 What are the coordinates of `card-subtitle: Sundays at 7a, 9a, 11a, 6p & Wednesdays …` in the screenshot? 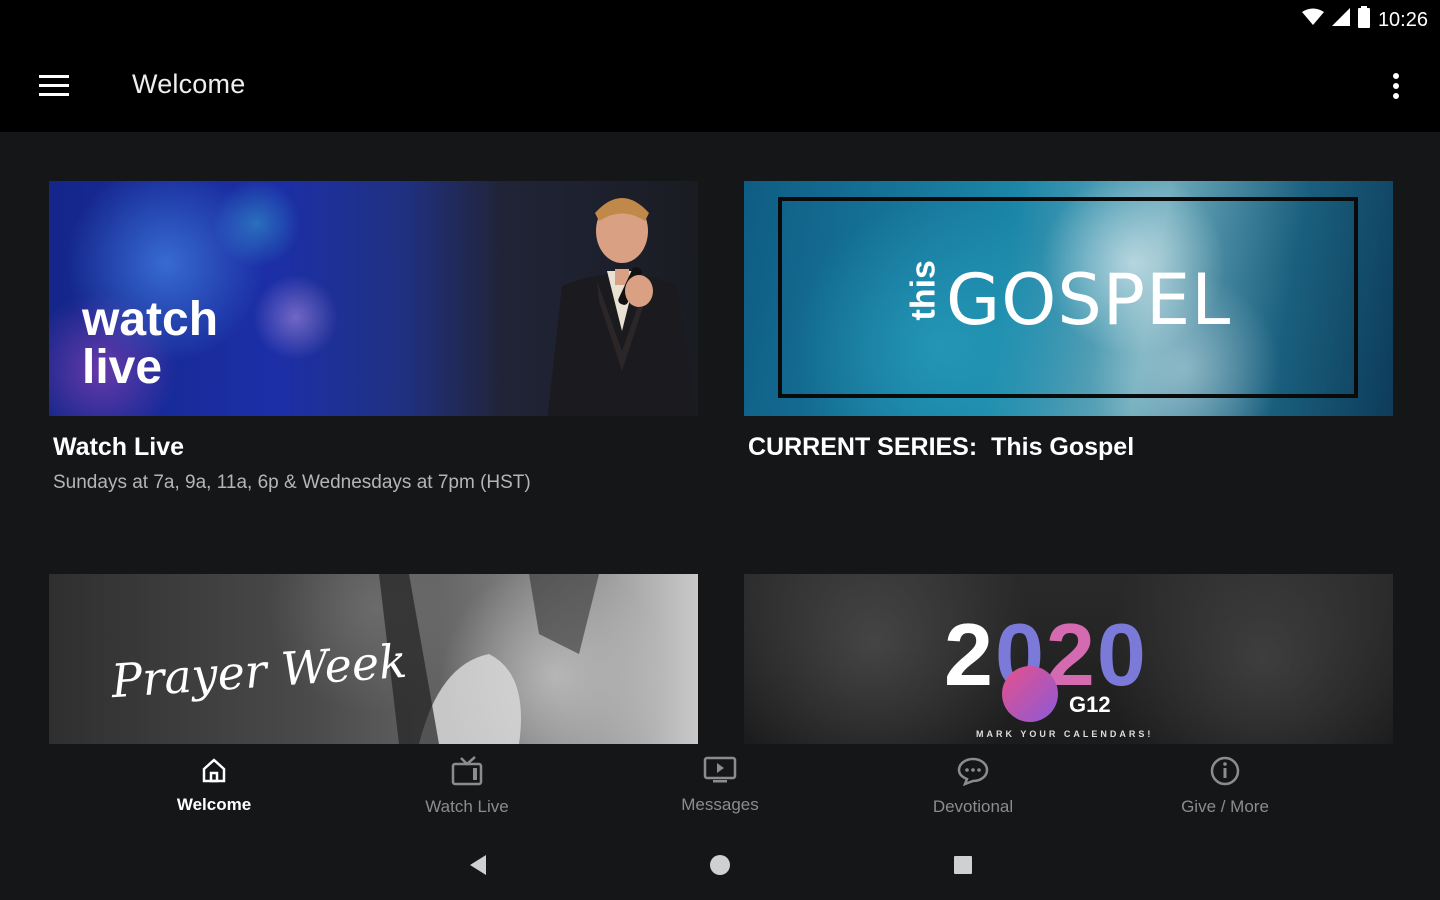 It's located at (292, 482).